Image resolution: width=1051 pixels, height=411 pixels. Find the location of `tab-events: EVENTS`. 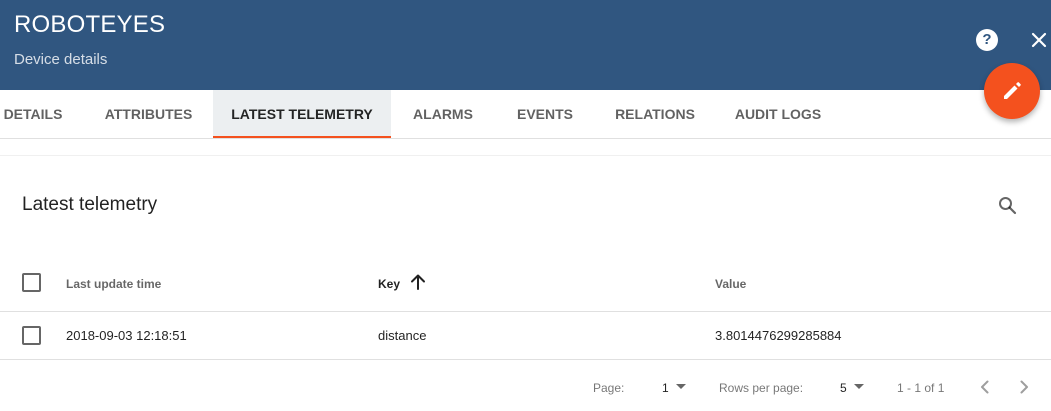

tab-events: EVENTS is located at coordinates (545, 114).